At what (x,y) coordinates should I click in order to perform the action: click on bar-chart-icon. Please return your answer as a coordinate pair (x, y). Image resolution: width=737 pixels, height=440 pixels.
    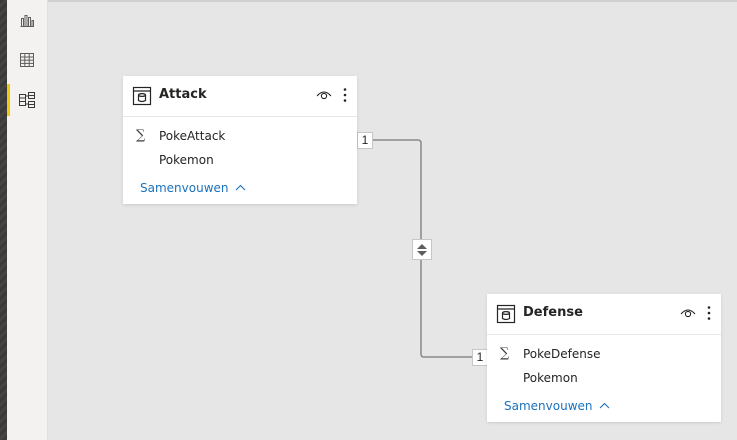
    Looking at the image, I should click on (27, 21).